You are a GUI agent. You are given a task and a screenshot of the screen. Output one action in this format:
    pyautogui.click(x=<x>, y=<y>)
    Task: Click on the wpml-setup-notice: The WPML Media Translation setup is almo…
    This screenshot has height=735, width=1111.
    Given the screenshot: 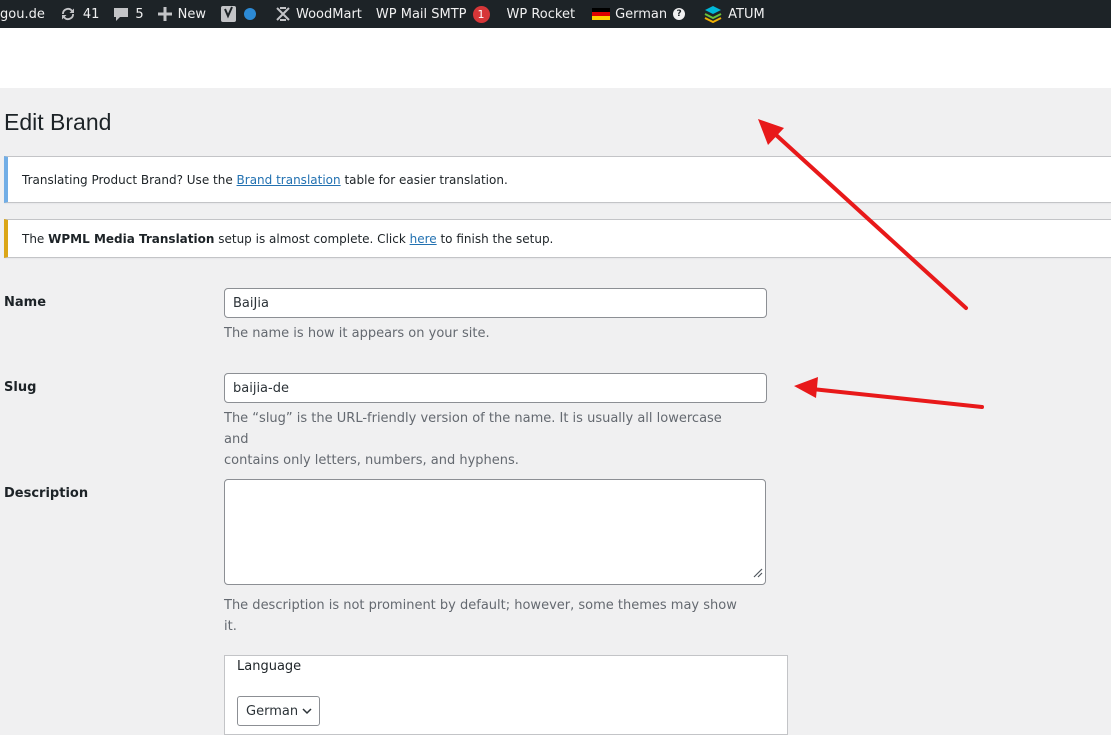 What is the action you would take?
    pyautogui.click(x=557, y=238)
    